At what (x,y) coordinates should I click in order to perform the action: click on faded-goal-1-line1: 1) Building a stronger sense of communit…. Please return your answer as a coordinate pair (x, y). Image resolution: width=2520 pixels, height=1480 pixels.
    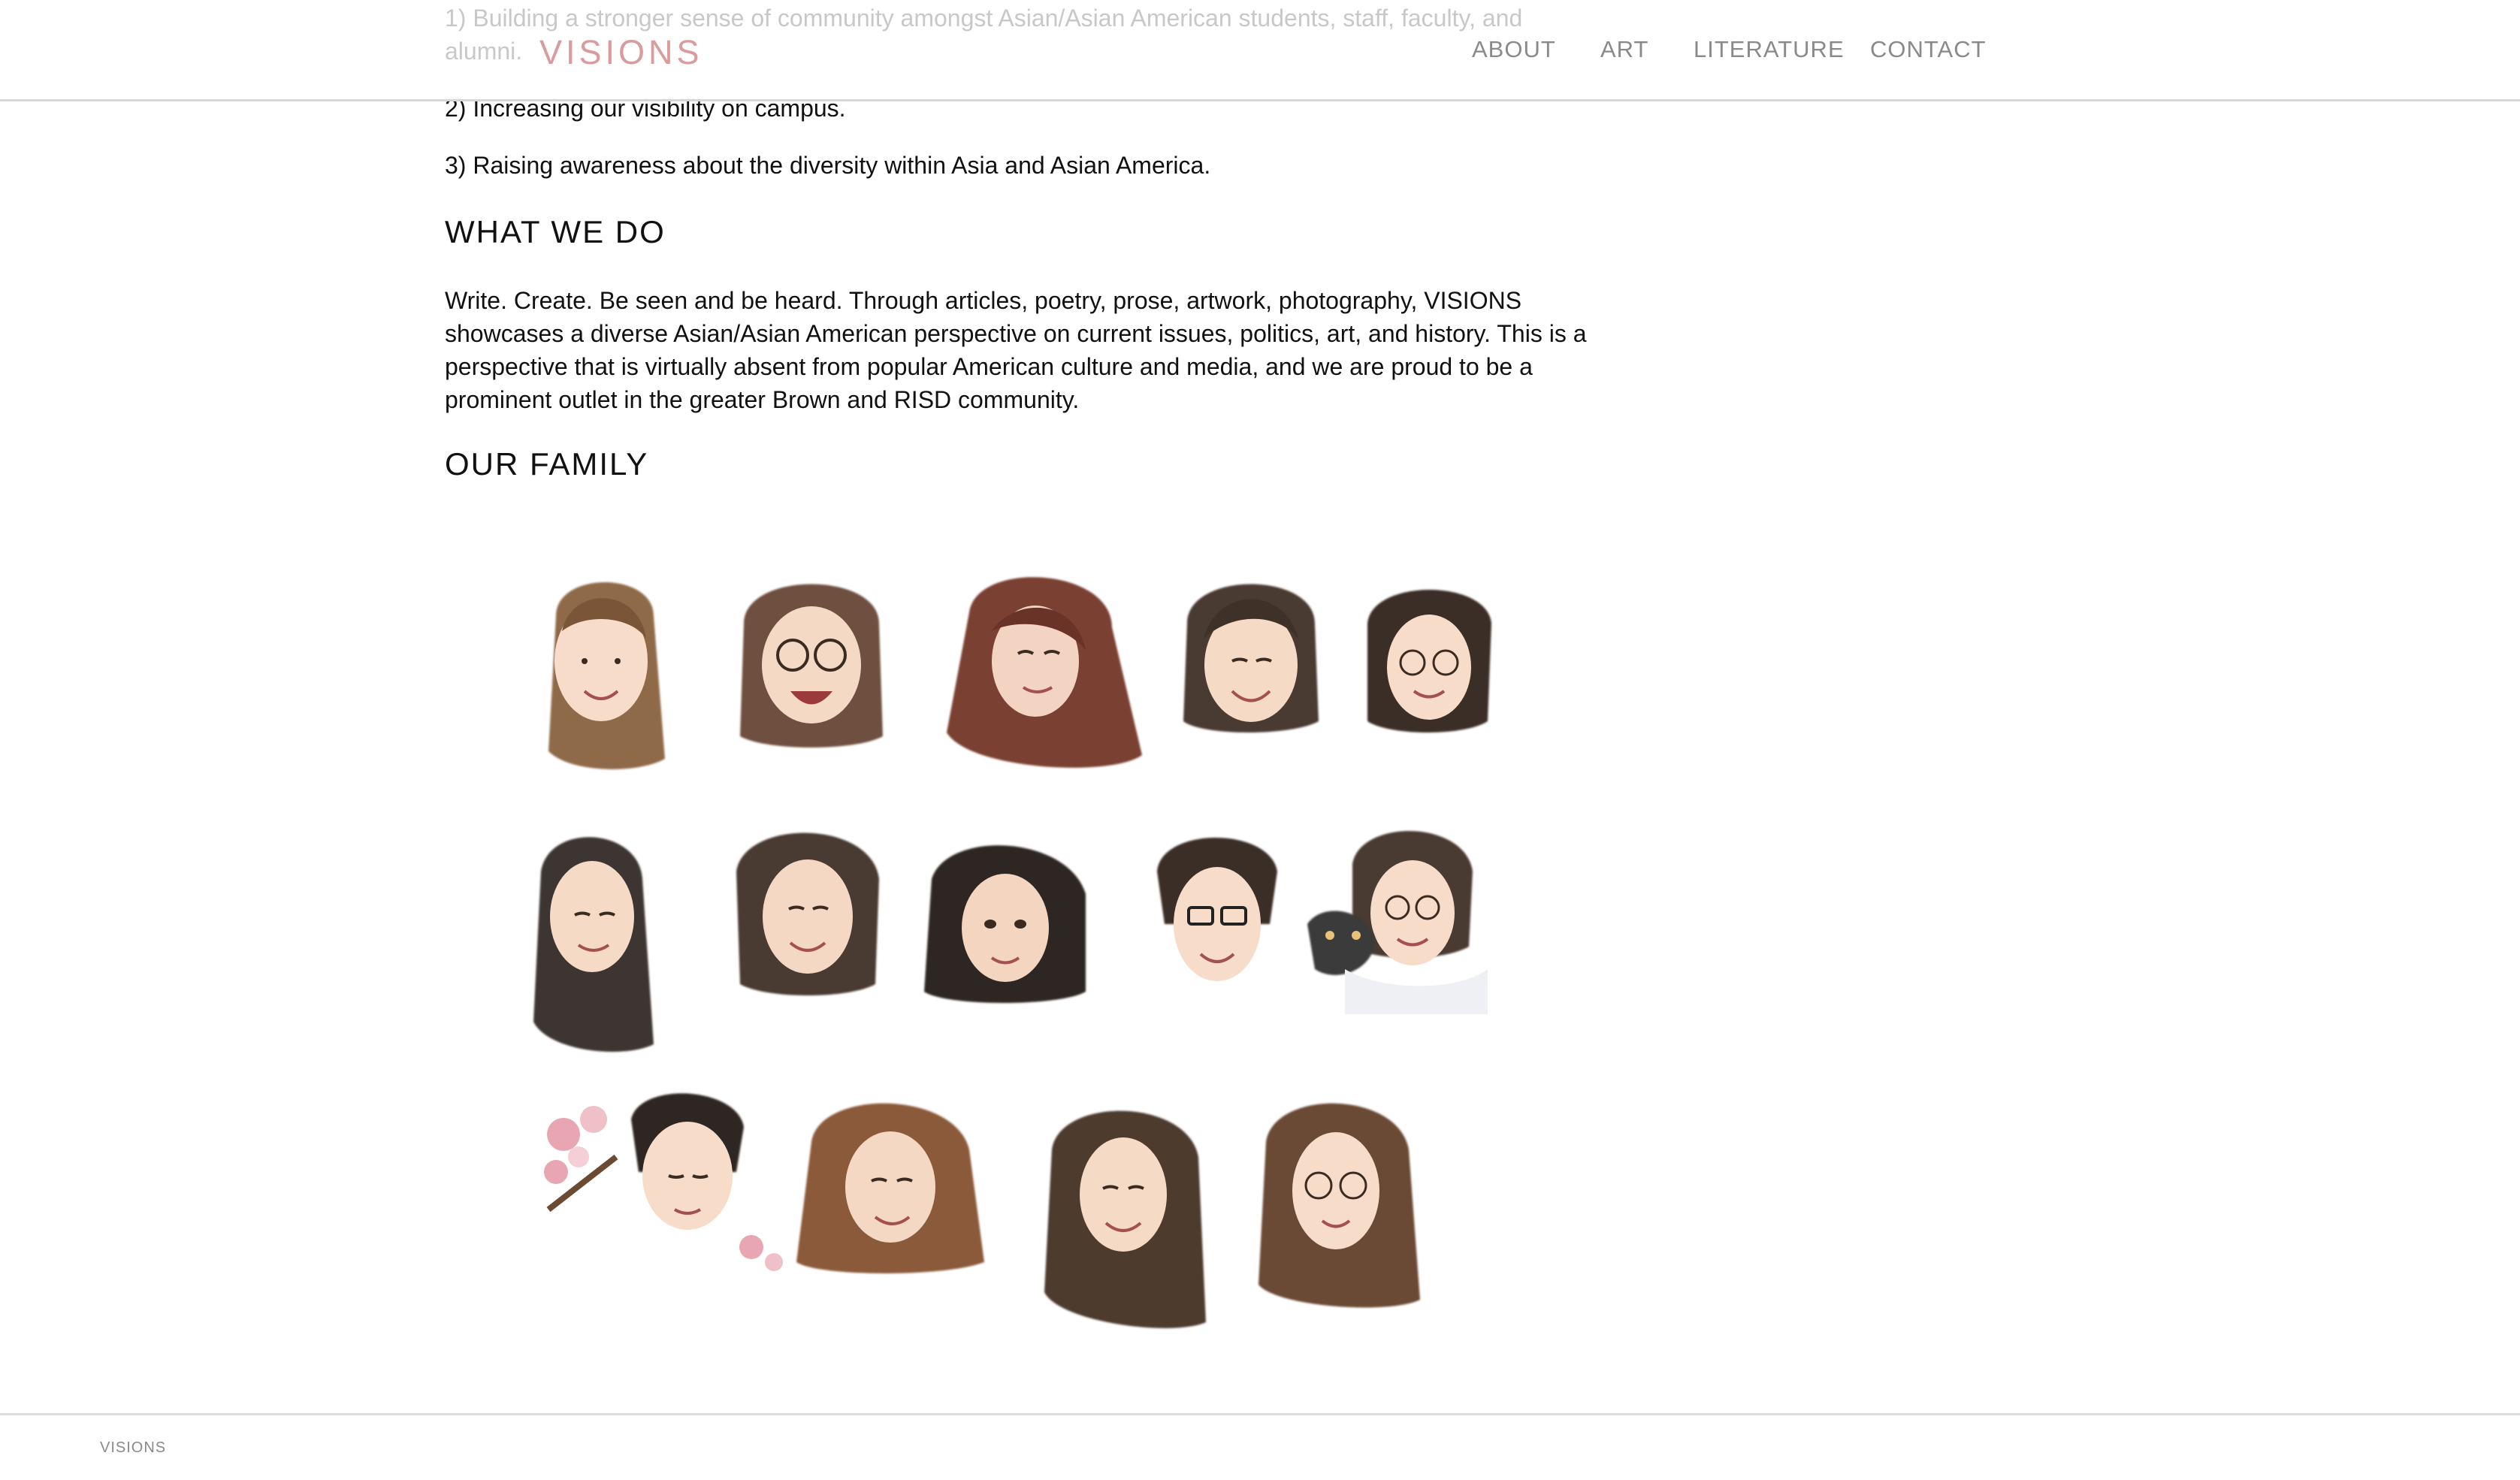
    Looking at the image, I should click on (984, 18).